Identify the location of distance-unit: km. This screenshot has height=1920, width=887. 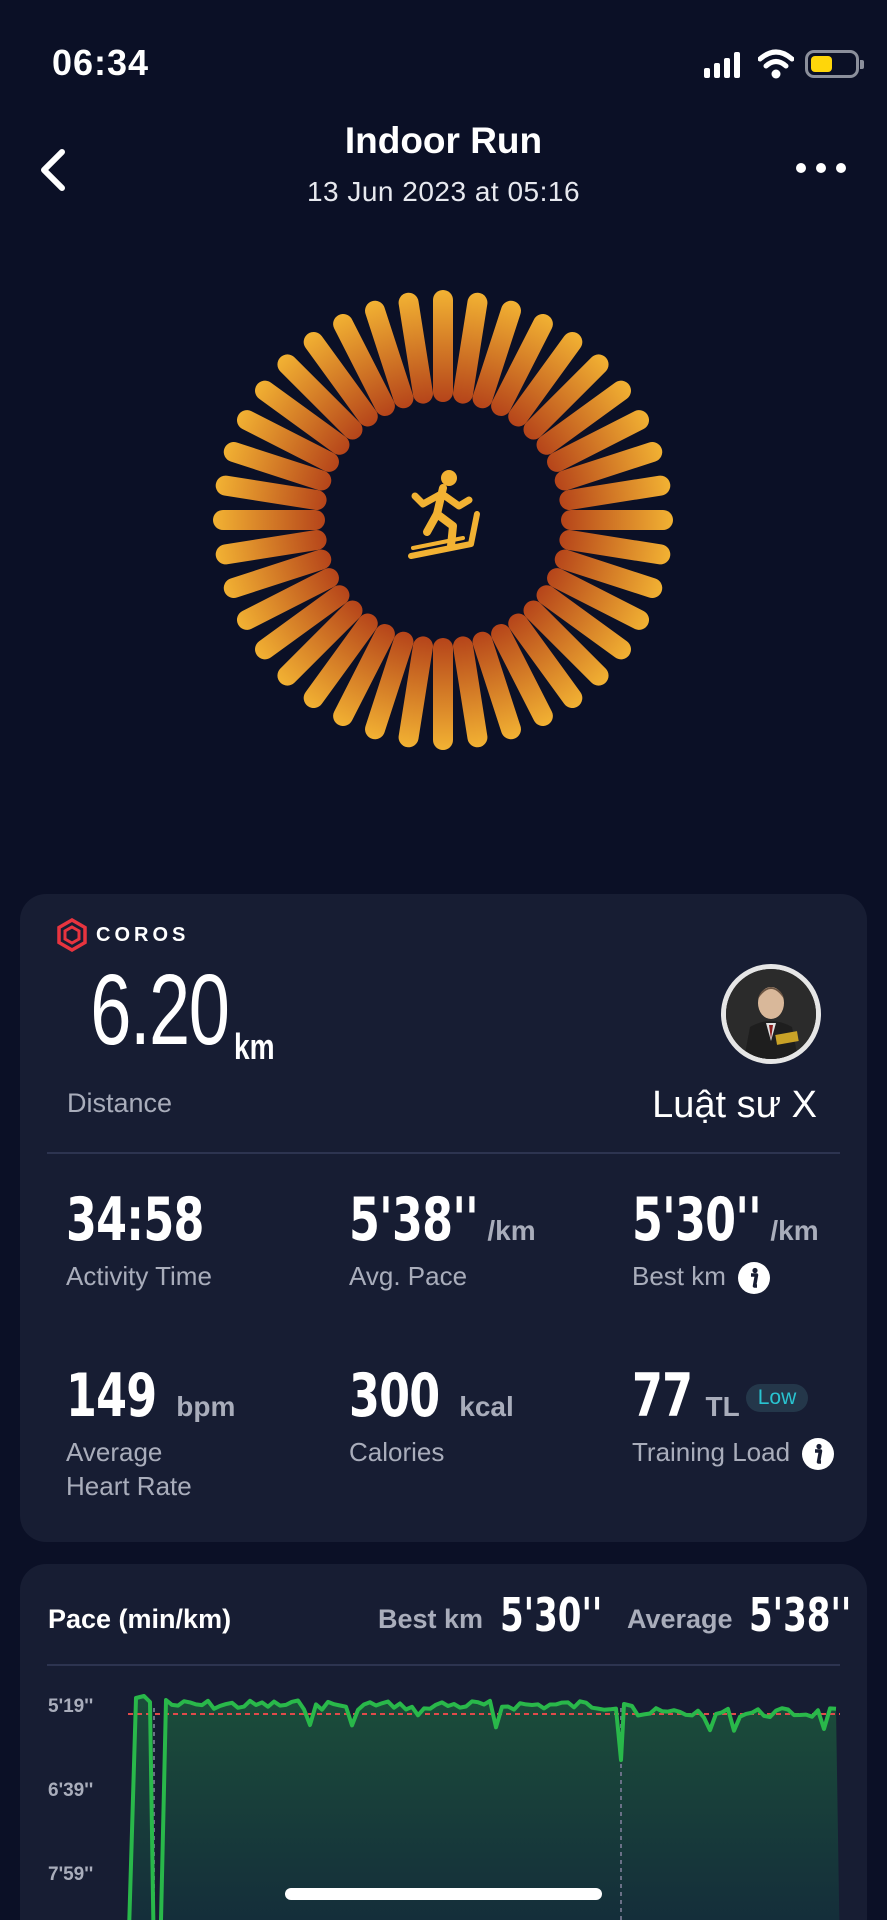
(254, 1046).